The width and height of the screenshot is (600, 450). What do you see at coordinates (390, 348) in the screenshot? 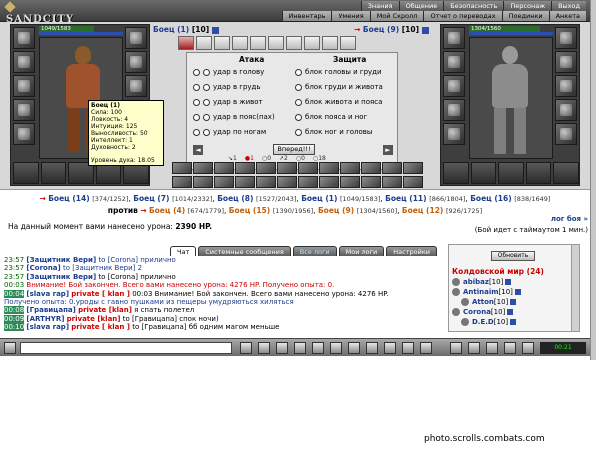
I see `settings-icon` at bounding box center [390, 348].